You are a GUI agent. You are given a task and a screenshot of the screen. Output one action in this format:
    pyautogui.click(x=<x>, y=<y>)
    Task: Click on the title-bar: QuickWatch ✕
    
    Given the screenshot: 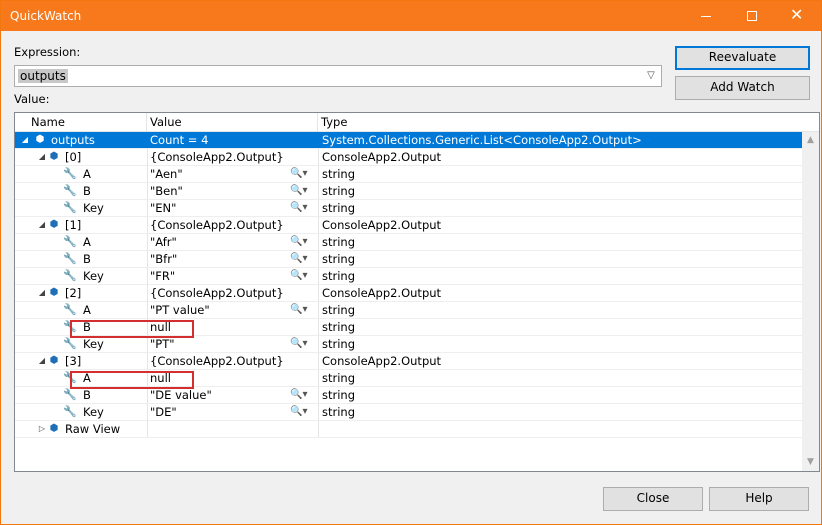 What is the action you would take?
    pyautogui.click(x=411, y=16)
    